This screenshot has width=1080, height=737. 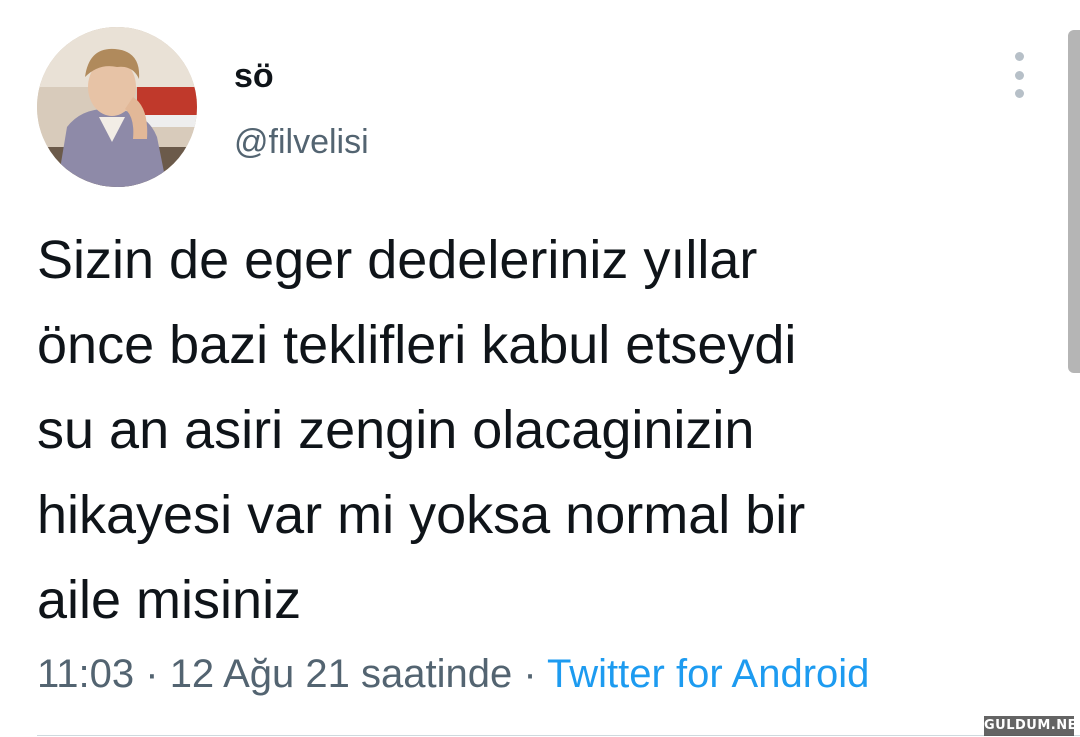 What do you see at coordinates (301, 142) in the screenshot?
I see `user-handle: @filvelisi` at bounding box center [301, 142].